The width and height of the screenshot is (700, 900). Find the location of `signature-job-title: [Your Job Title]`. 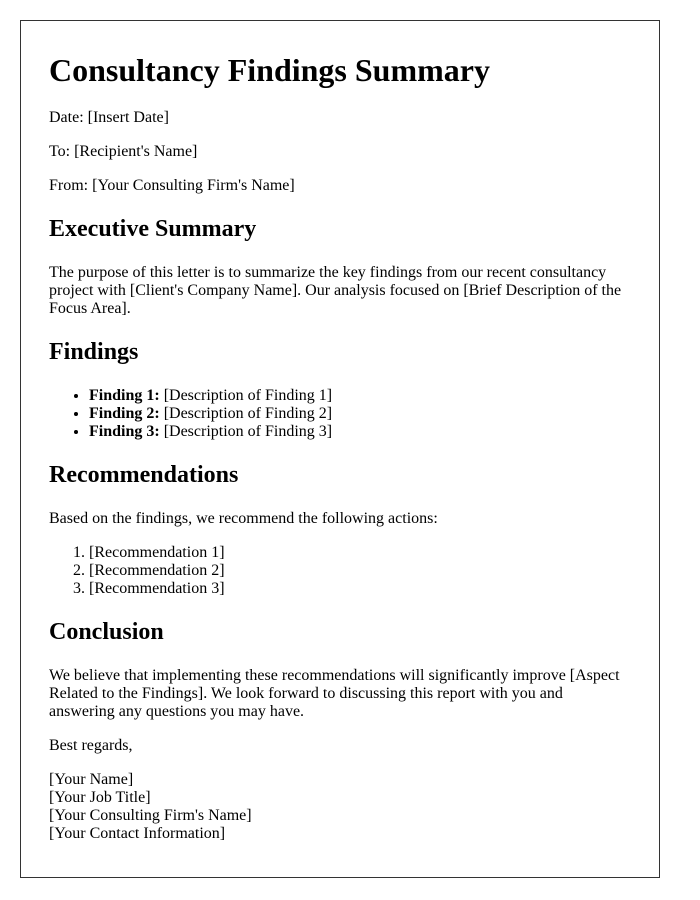

signature-job-title: [Your Job Title] is located at coordinates (100, 797).